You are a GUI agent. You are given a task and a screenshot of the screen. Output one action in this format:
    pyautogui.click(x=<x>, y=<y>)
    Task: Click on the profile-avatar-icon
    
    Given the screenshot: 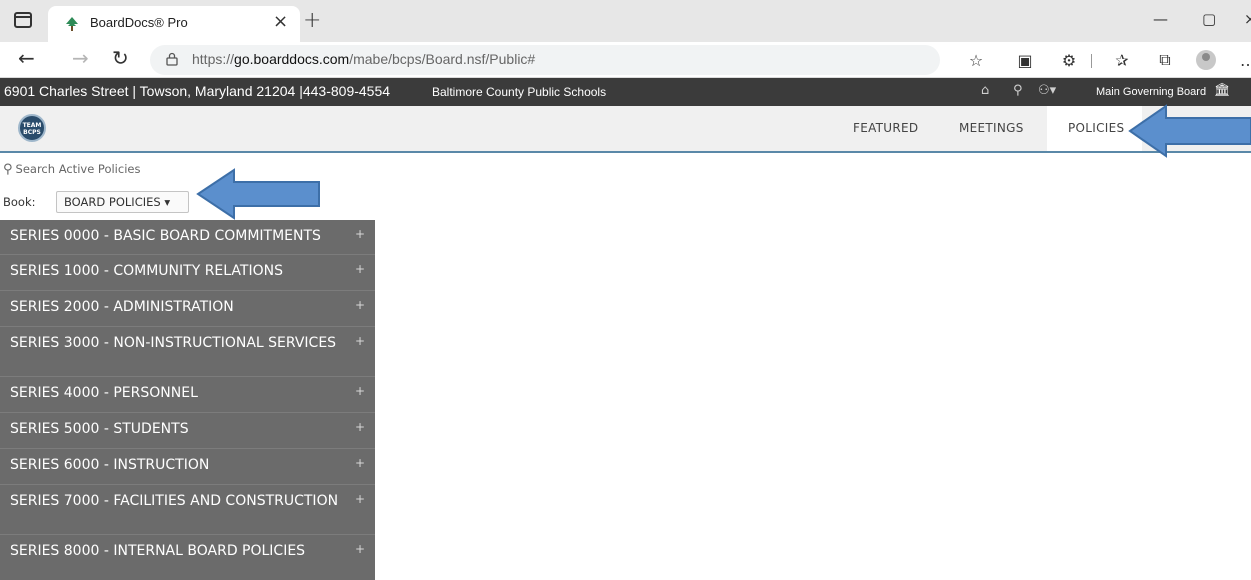 What is the action you would take?
    pyautogui.click(x=1206, y=60)
    